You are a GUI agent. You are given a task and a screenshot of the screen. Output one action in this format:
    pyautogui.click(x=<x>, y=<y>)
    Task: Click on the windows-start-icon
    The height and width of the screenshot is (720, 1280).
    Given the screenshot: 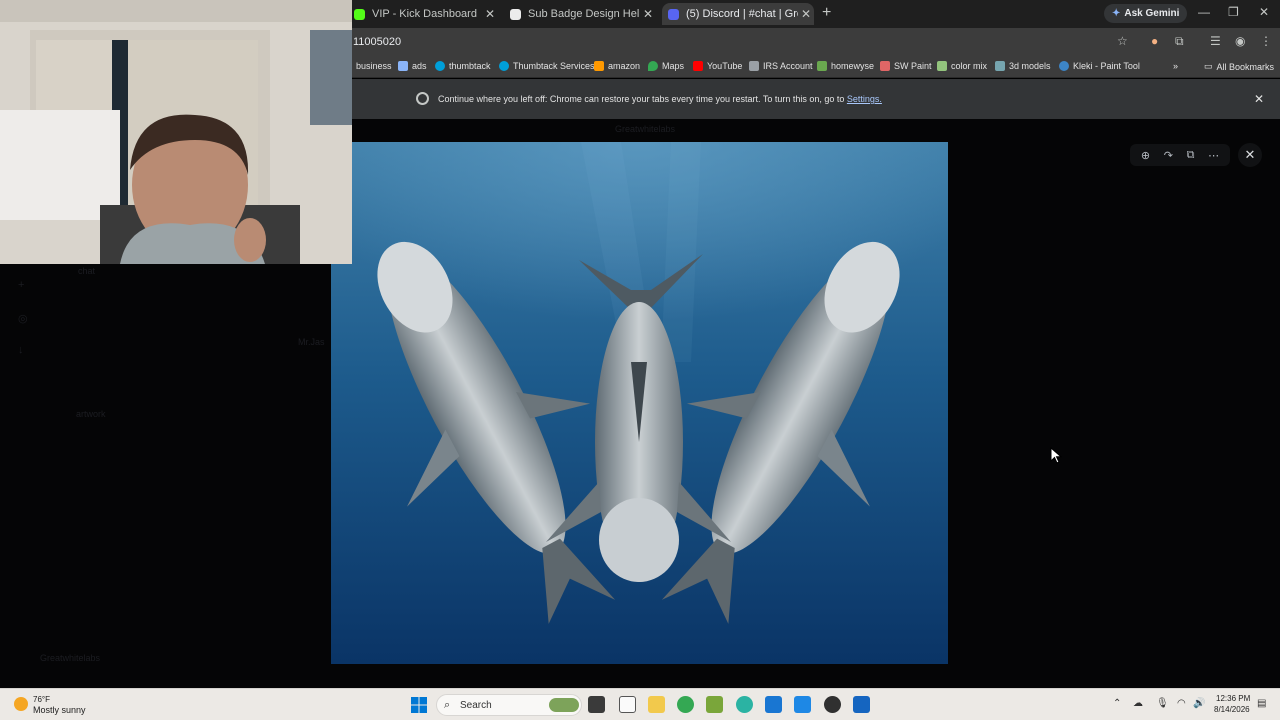 What is the action you would take?
    pyautogui.click(x=419, y=705)
    